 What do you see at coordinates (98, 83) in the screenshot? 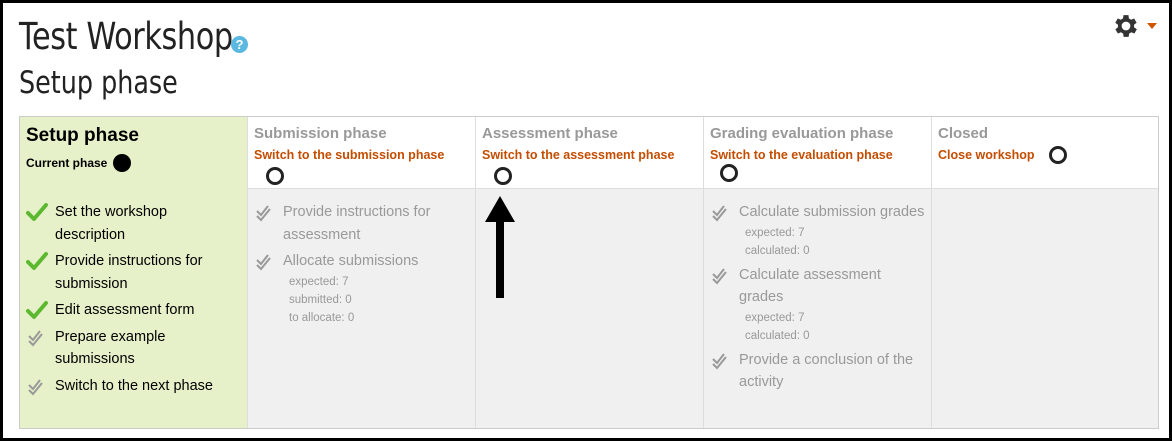
I see `page-subtitle: Setup phase` at bounding box center [98, 83].